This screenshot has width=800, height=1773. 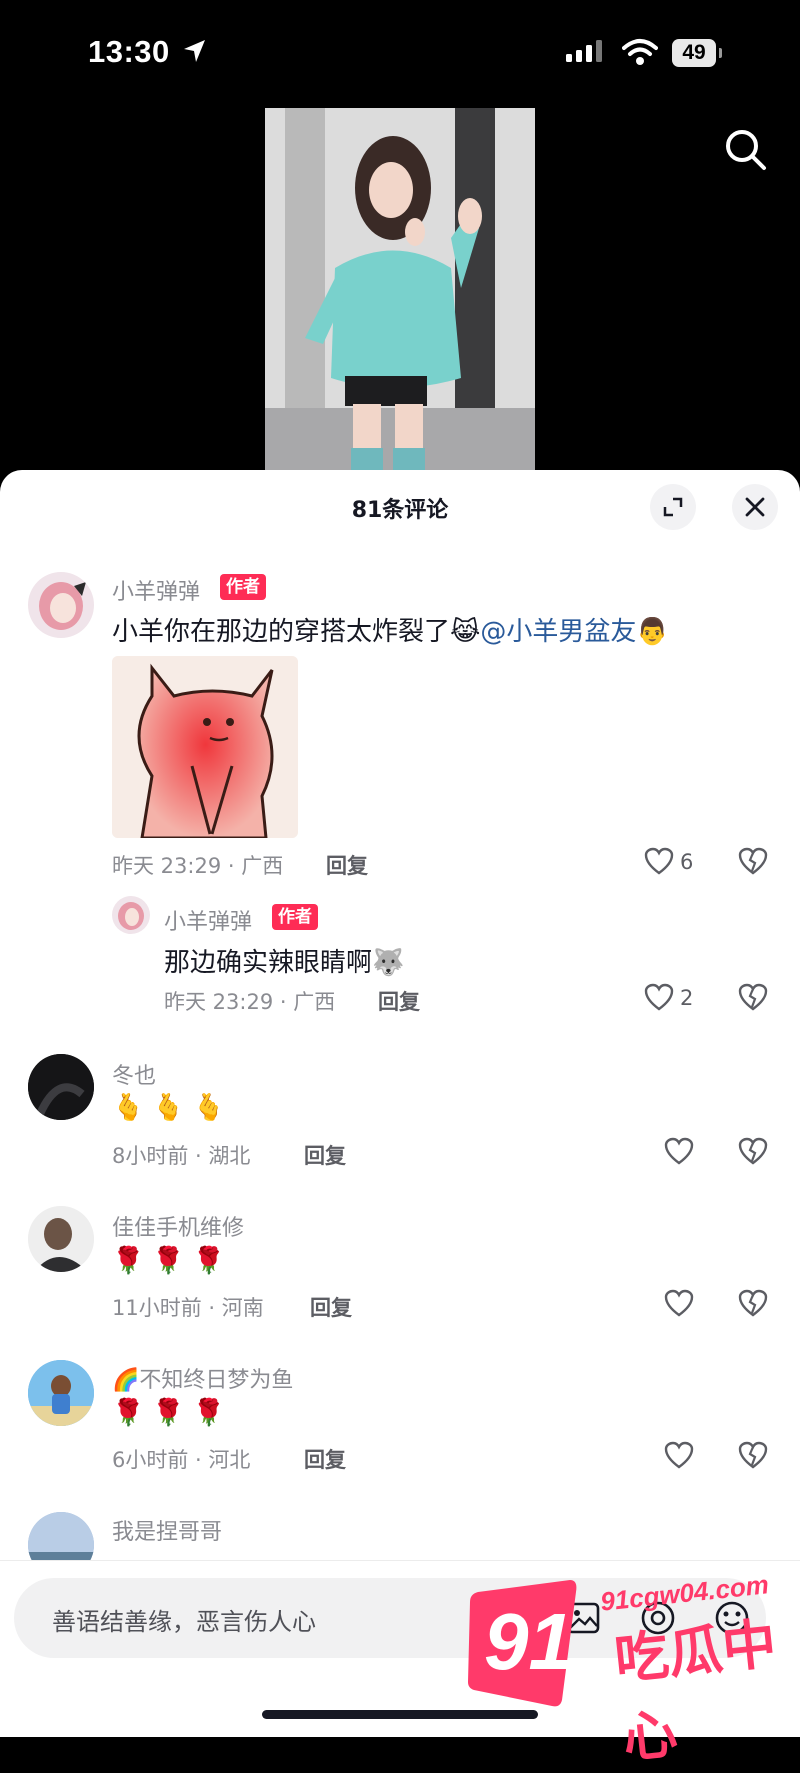 I want to click on comment-sticker-image, so click(x=205, y=747).